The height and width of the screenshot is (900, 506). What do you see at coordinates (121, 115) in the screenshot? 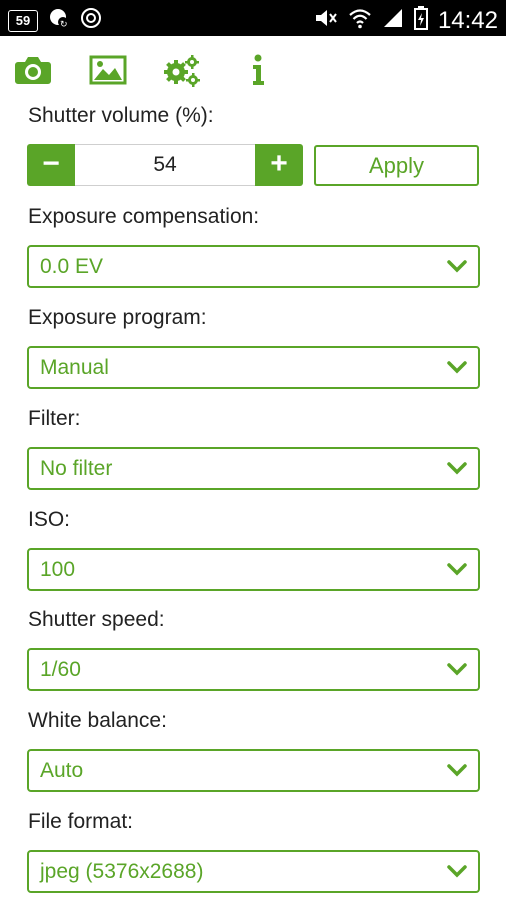
I see `shutter-volume-label: Shutter volume (%):` at bounding box center [121, 115].